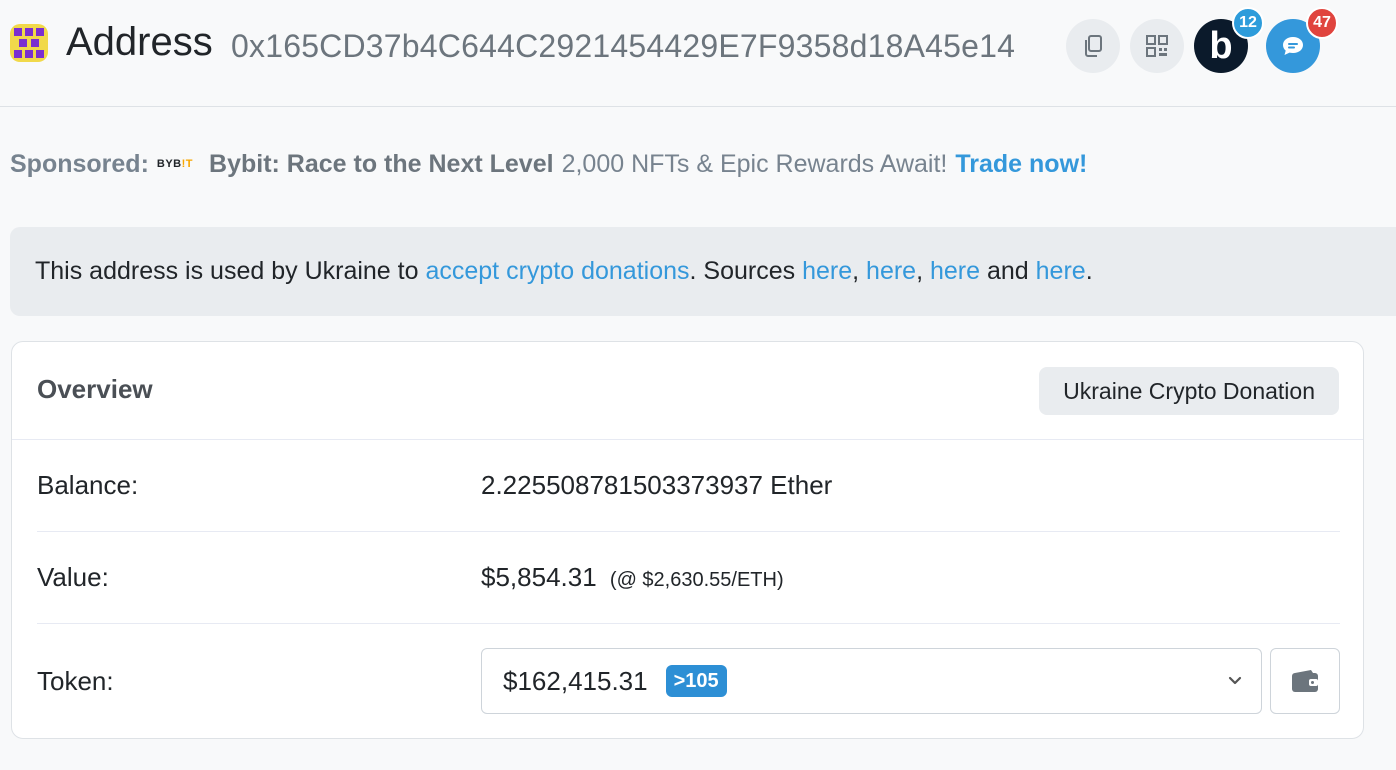 This screenshot has width=1396, height=770. Describe the element at coordinates (79, 163) in the screenshot. I see `sponsored-label: Sponsored:` at that location.